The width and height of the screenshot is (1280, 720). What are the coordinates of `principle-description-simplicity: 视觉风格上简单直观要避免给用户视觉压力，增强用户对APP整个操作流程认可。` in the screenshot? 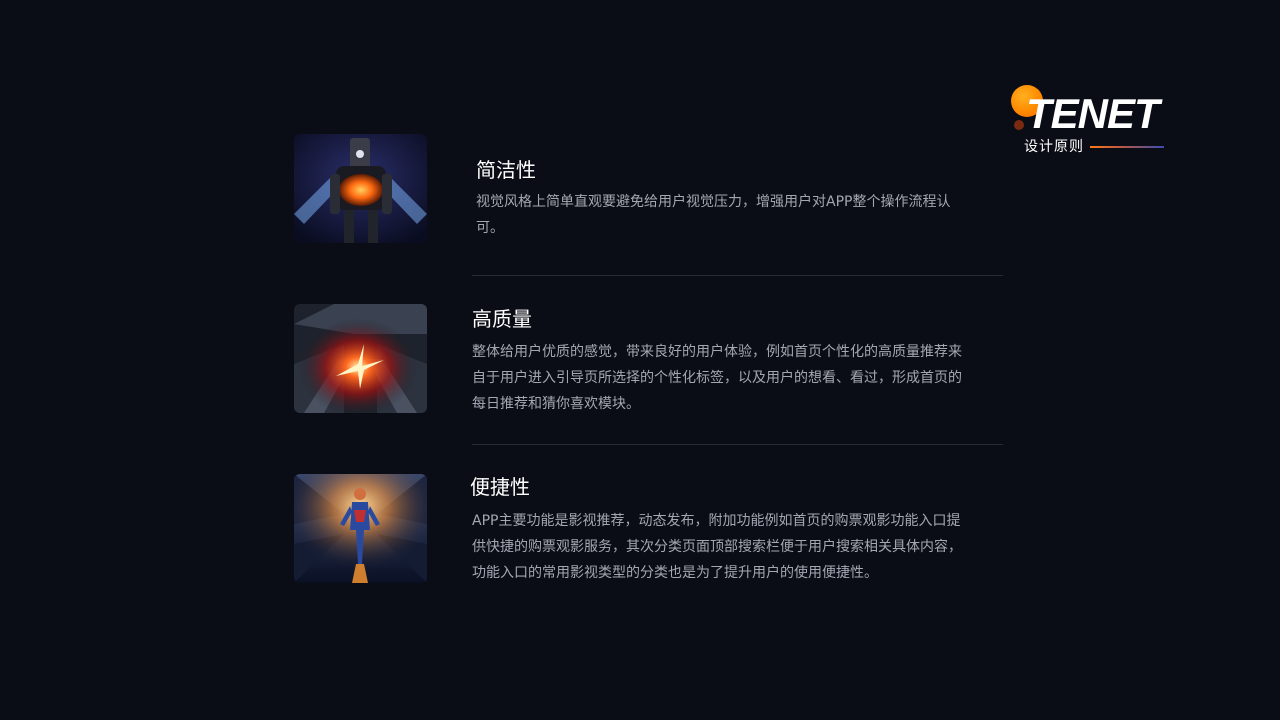 It's located at (713, 215).